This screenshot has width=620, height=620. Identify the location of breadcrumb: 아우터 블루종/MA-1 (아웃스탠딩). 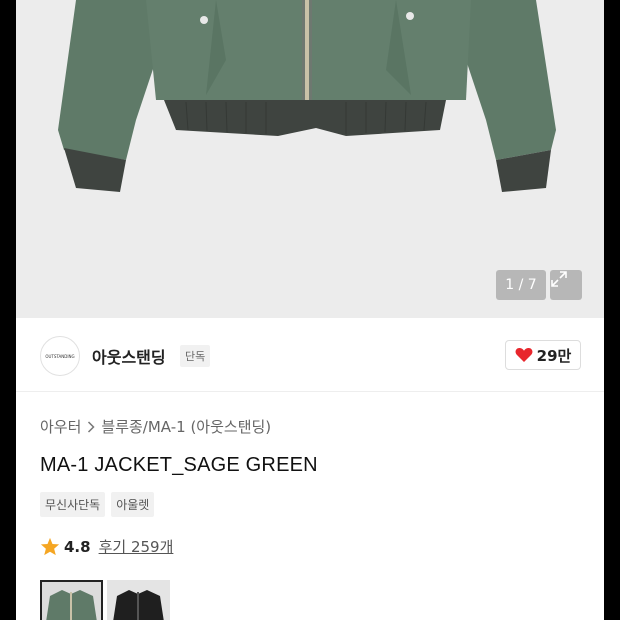
(155, 426).